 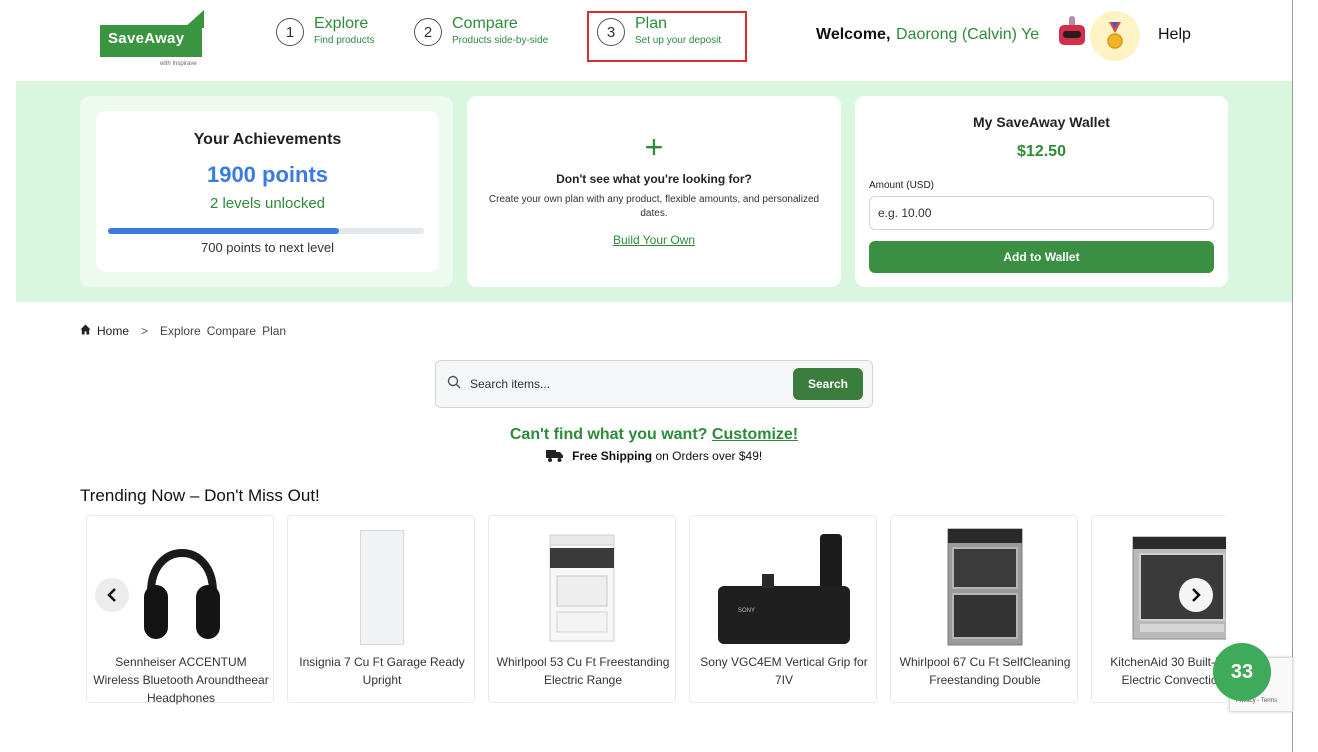 I want to click on step-number: 1, so click(x=290, y=32).